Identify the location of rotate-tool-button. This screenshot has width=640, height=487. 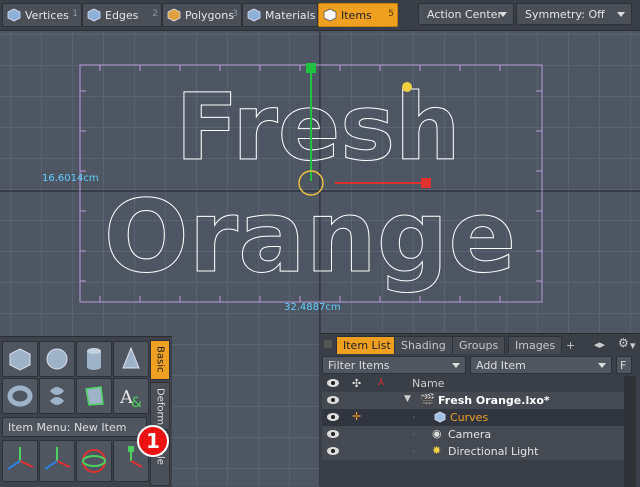
(94, 461).